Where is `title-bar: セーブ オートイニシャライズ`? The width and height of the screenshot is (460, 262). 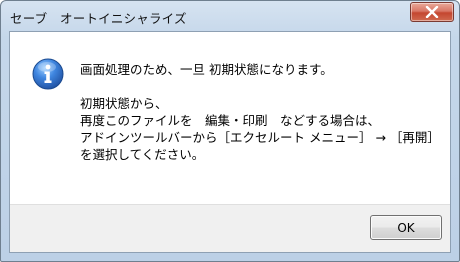 title-bar: セーブ オートイニシャライズ is located at coordinates (230, 16).